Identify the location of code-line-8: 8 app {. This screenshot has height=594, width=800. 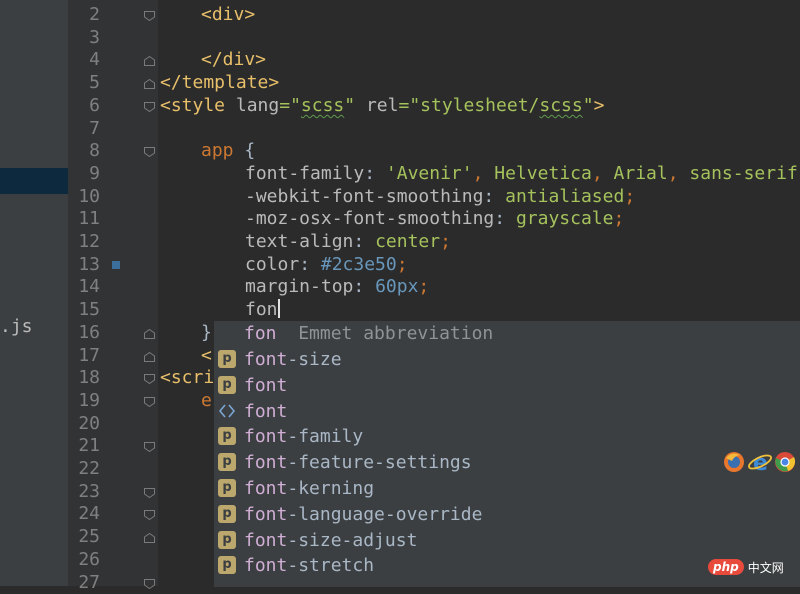
(400, 151).